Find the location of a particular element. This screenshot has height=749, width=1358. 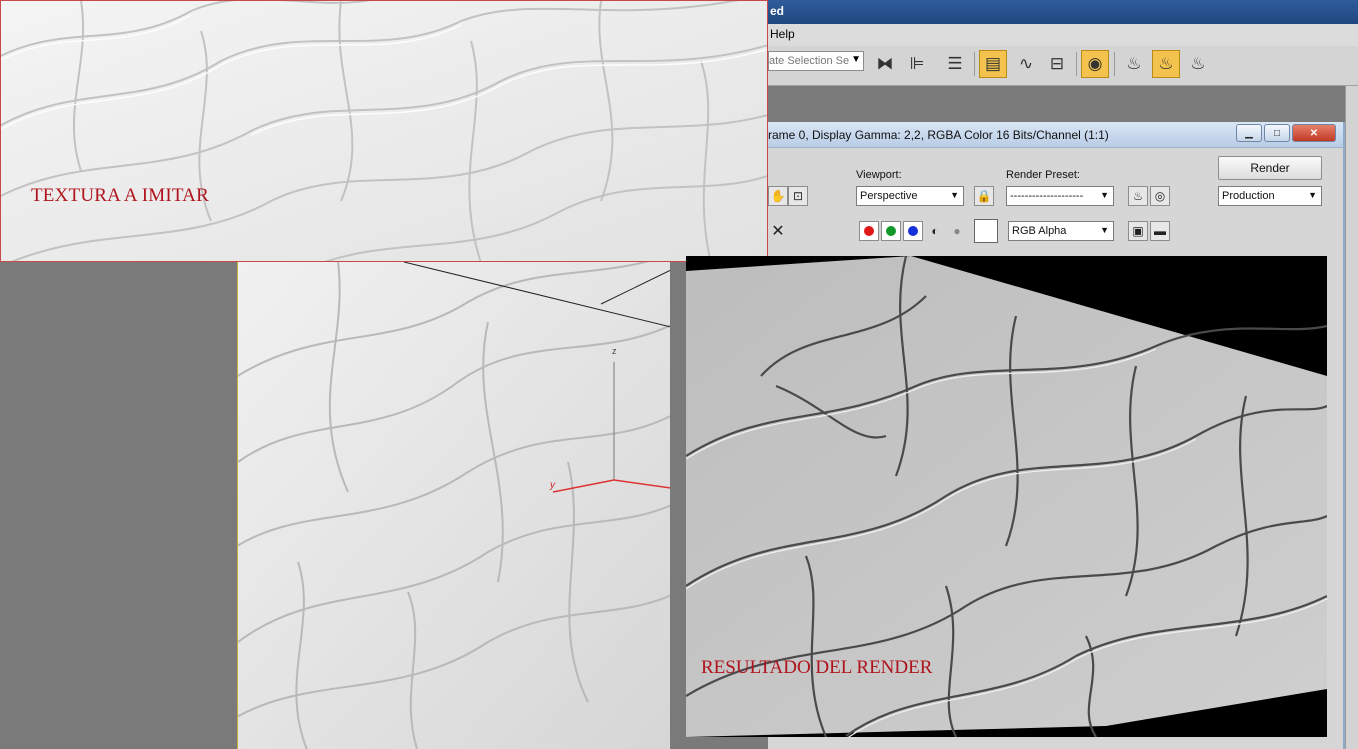

align-icon: ⊫ is located at coordinates (917, 64).